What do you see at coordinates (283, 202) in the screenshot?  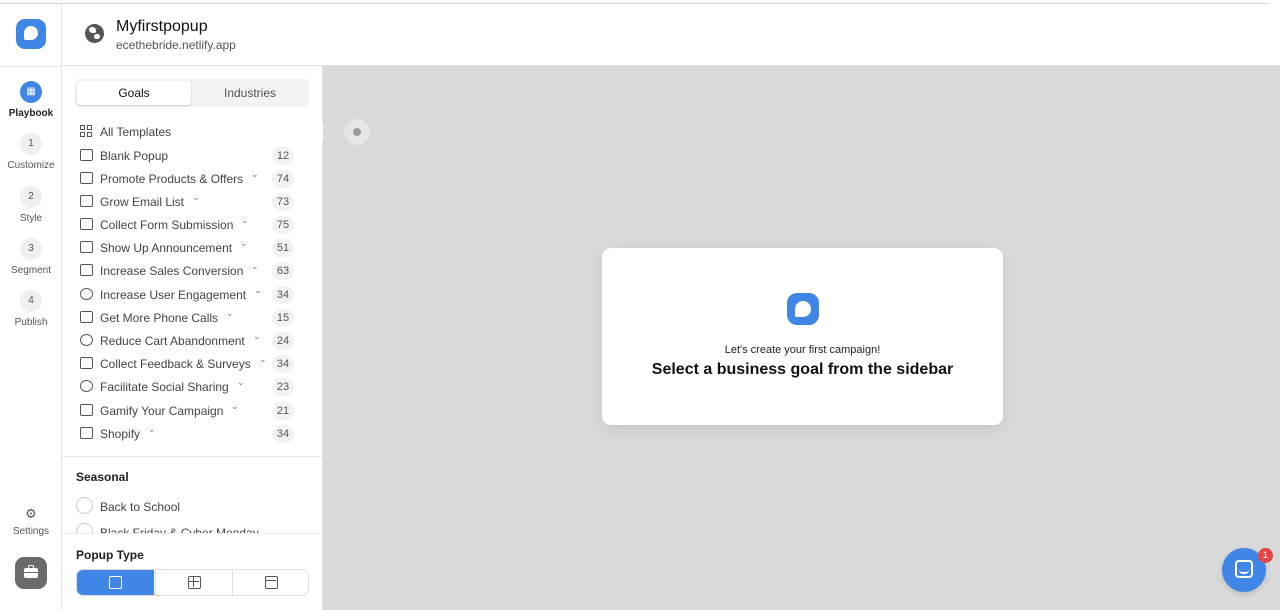 I see `goal-count-badge: 73` at bounding box center [283, 202].